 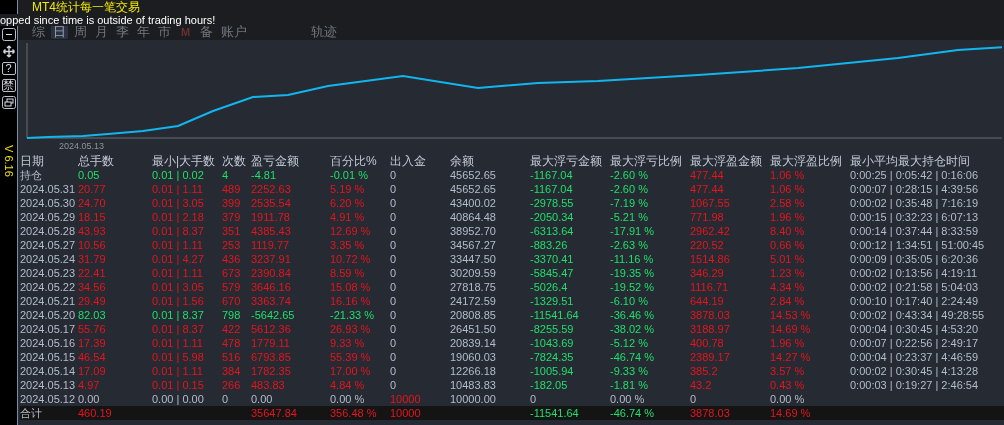 I want to click on count-value: 266, so click(x=231, y=385).